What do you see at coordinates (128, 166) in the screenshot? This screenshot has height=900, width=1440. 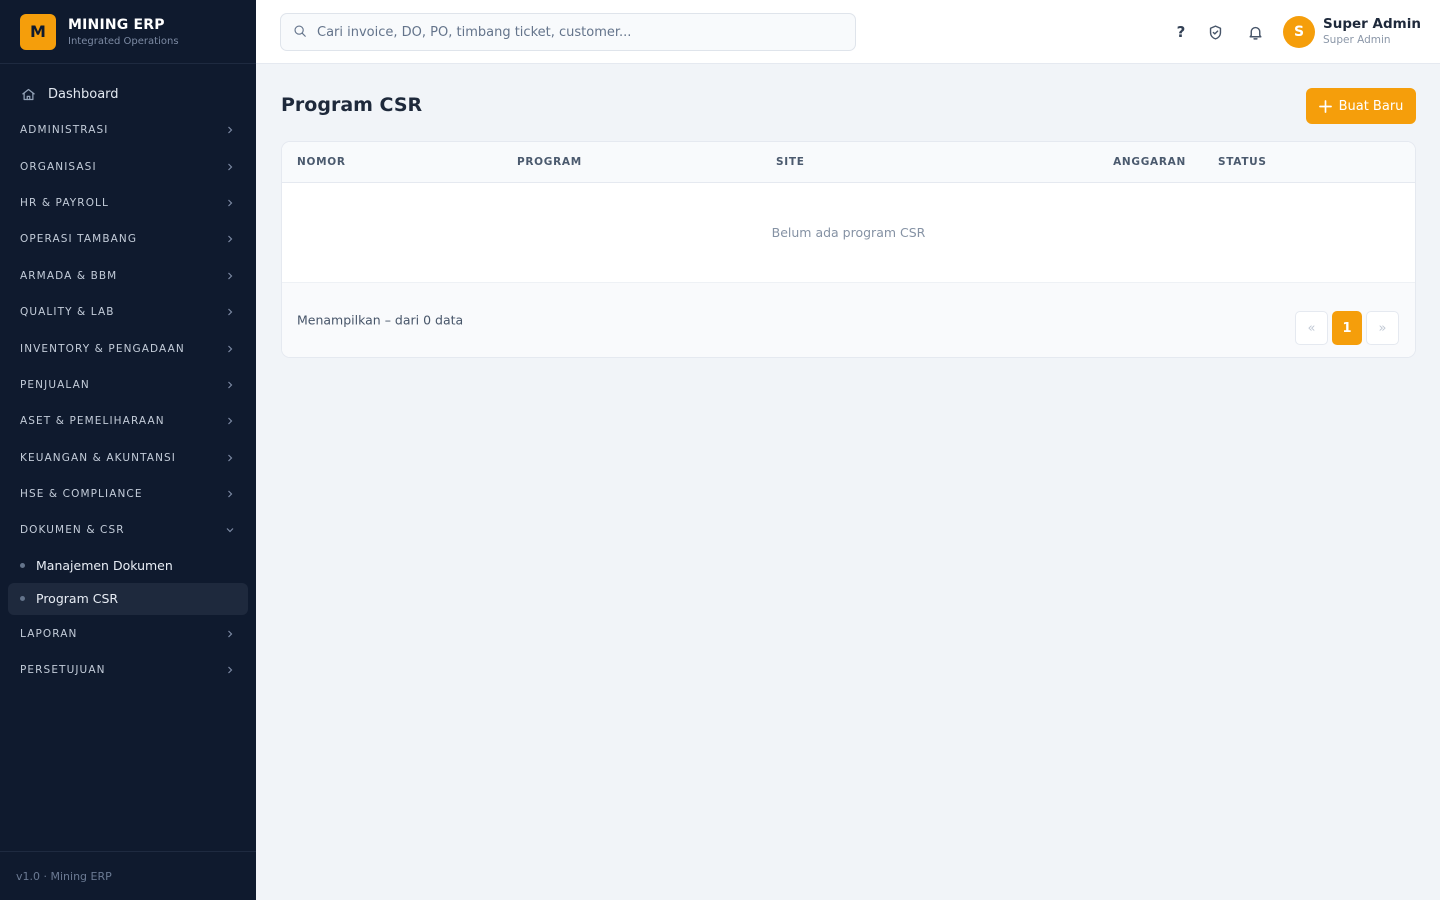 I see `sidebar-group-organisasi: ORGANISASI` at bounding box center [128, 166].